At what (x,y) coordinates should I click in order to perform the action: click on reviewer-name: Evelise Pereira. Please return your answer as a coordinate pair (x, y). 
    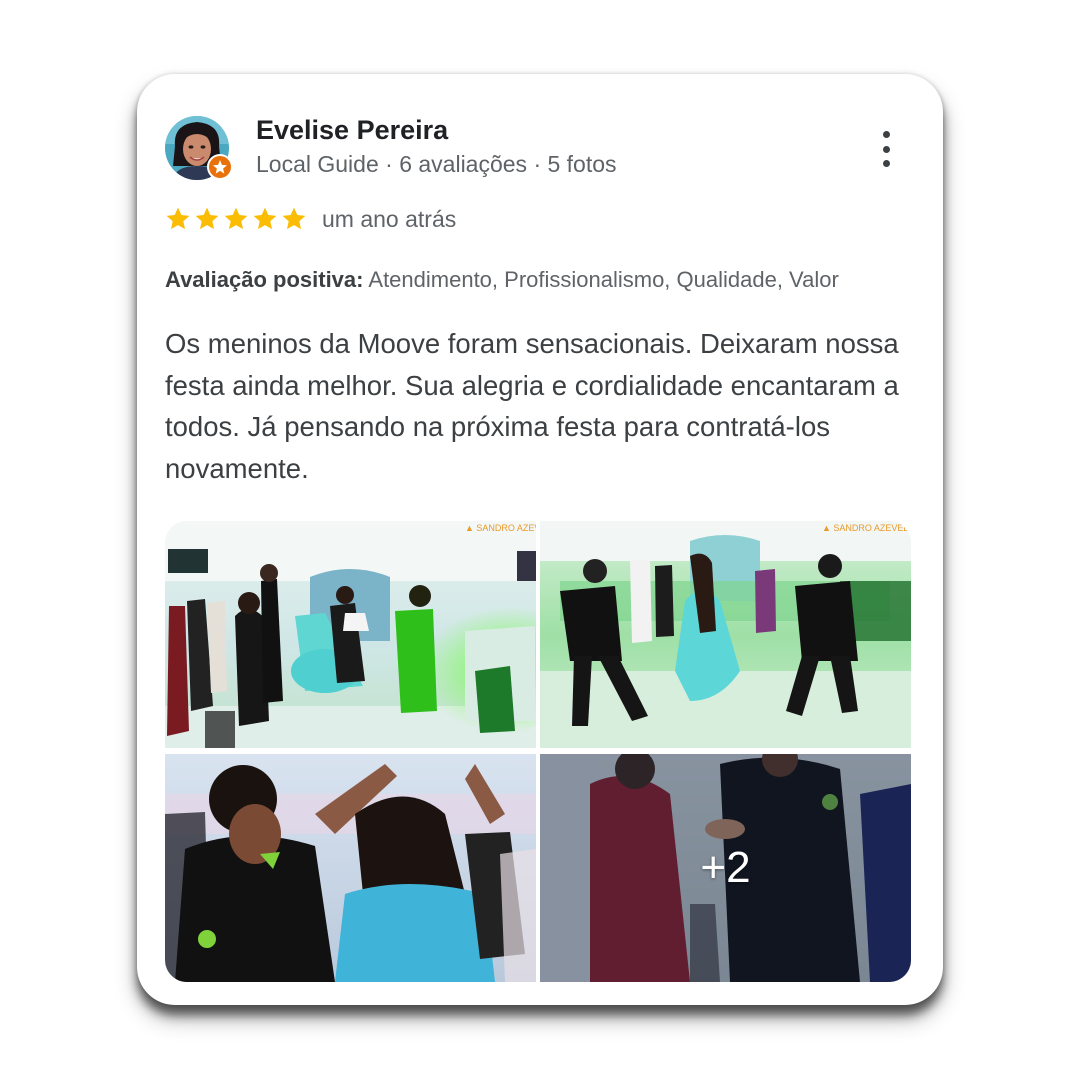
    Looking at the image, I should click on (352, 130).